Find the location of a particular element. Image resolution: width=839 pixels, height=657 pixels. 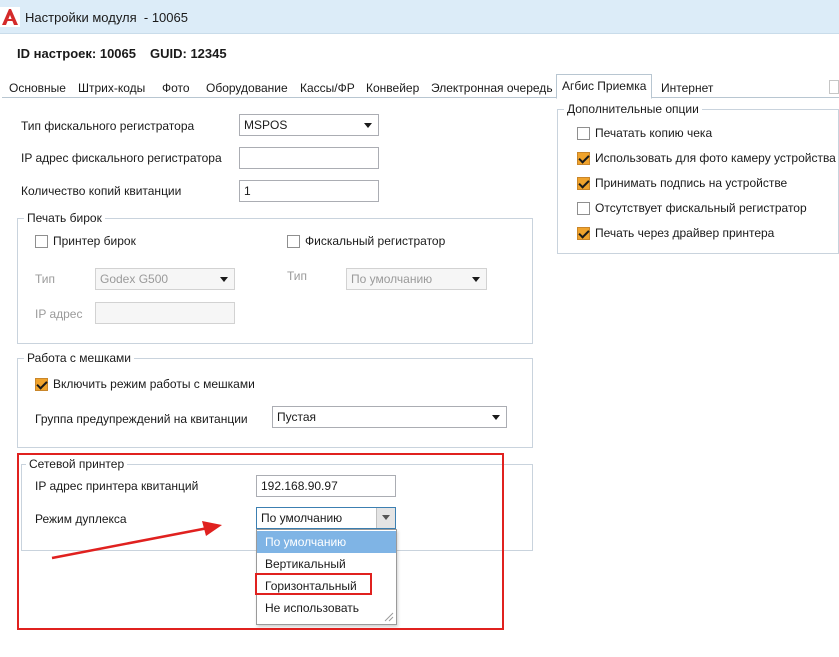

tab-barcodes: Штрих-коды is located at coordinates (111, 88).